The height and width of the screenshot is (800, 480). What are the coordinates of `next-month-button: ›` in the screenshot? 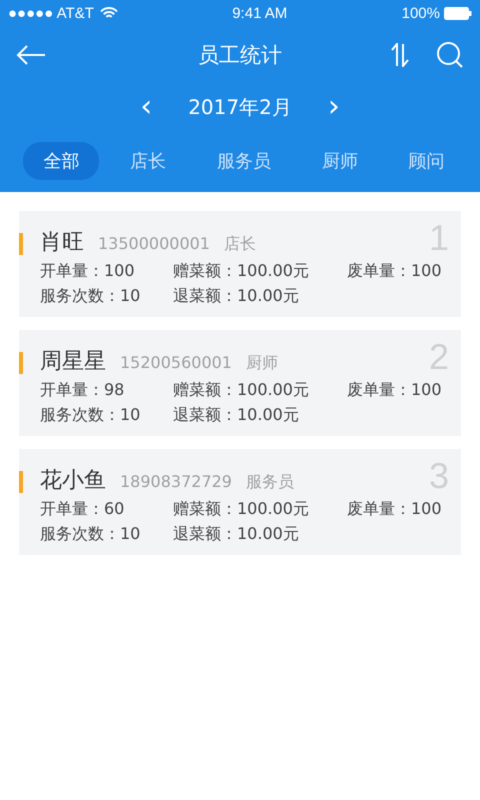 It's located at (334, 107).